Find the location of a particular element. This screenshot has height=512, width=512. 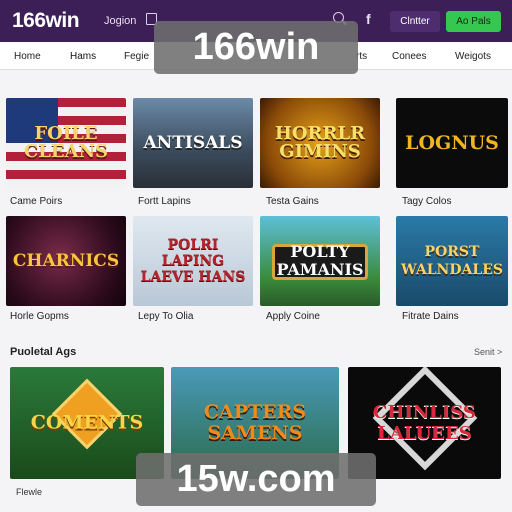

game-tile: POLRI LAPING LAEVE HANS is located at coordinates (193, 261).